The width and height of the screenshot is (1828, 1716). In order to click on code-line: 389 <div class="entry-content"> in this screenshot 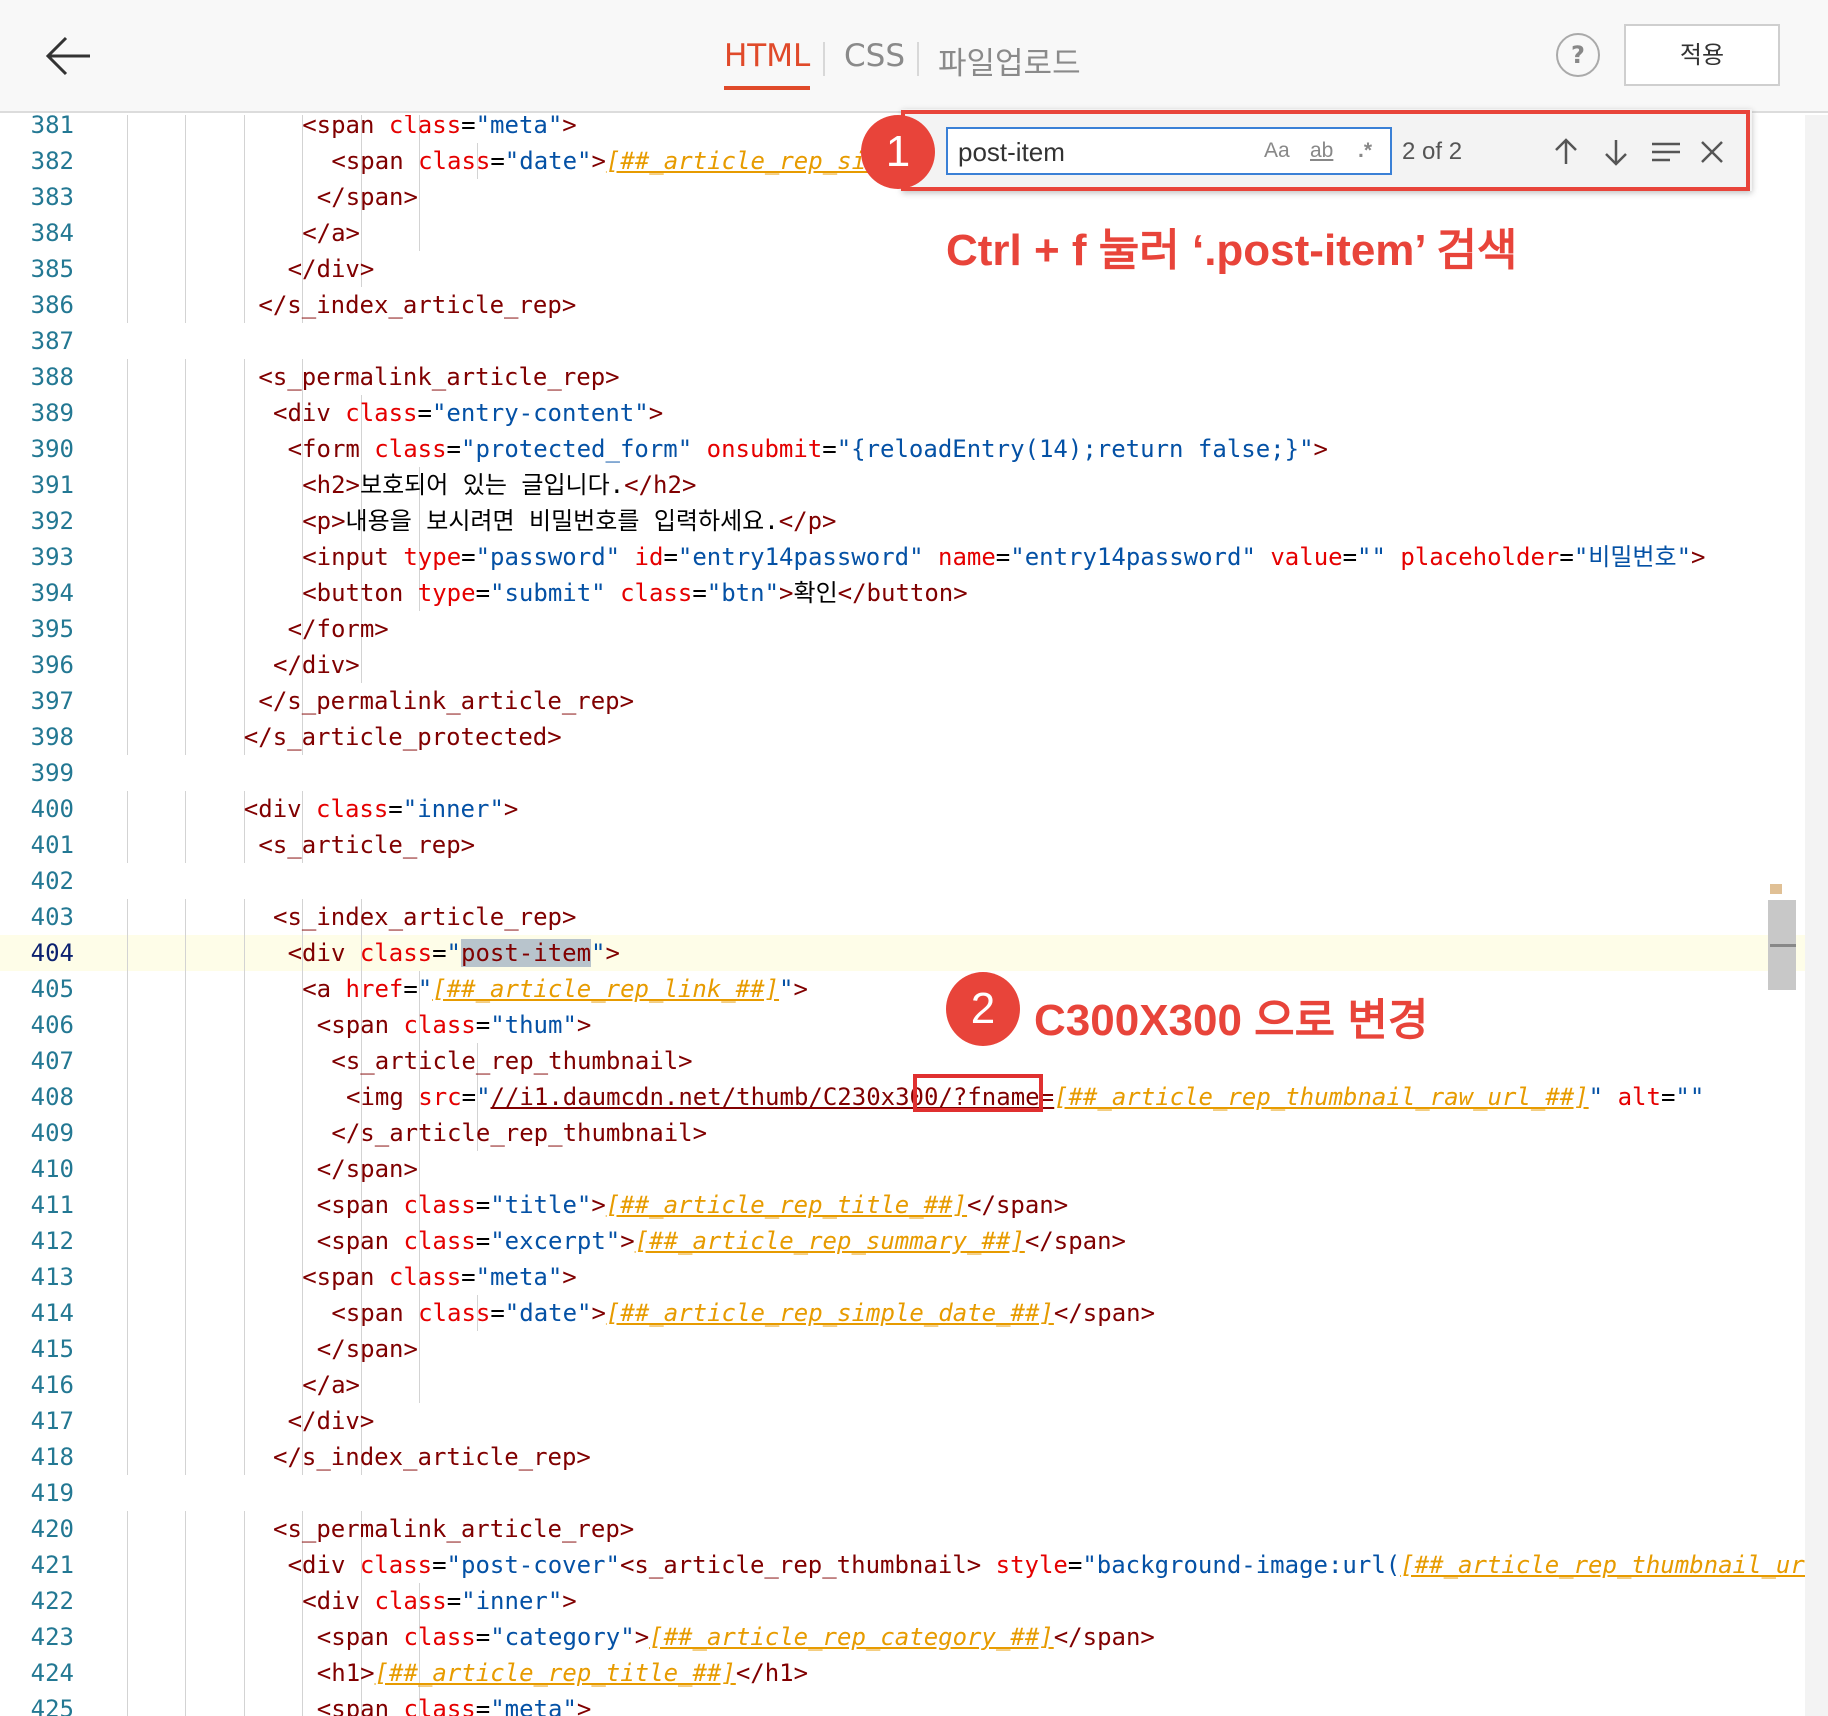, I will do `click(914, 413)`.